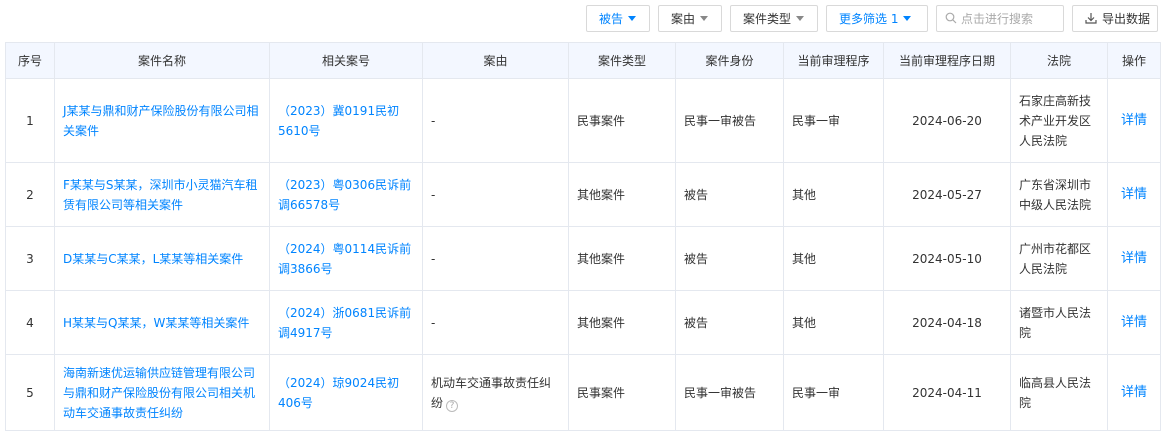 This screenshot has width=1164, height=433. What do you see at coordinates (162, 60) in the screenshot?
I see `header-case-name: 案件名称` at bounding box center [162, 60].